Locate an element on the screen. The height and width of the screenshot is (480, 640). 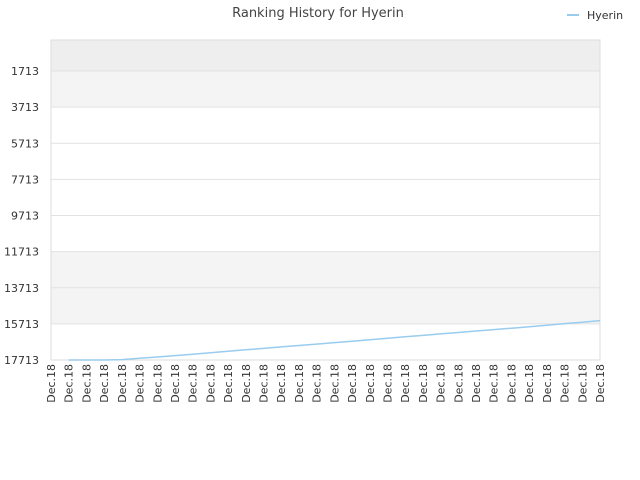
y-tick-label: 5713 is located at coordinates (25, 143).